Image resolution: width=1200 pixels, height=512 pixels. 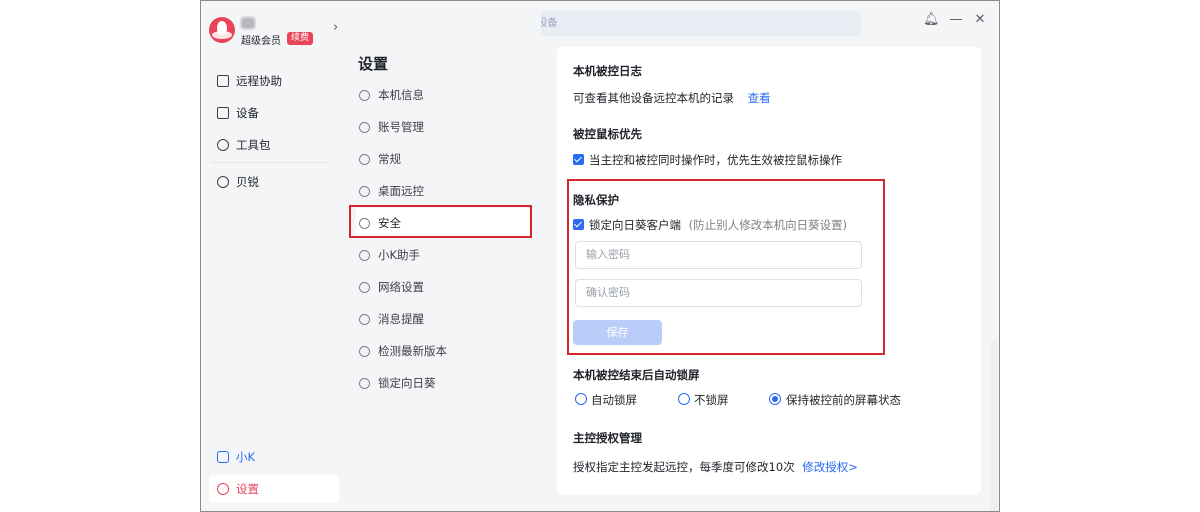 I want to click on menu-item-label: 锁定向日葵, so click(x=407, y=383).